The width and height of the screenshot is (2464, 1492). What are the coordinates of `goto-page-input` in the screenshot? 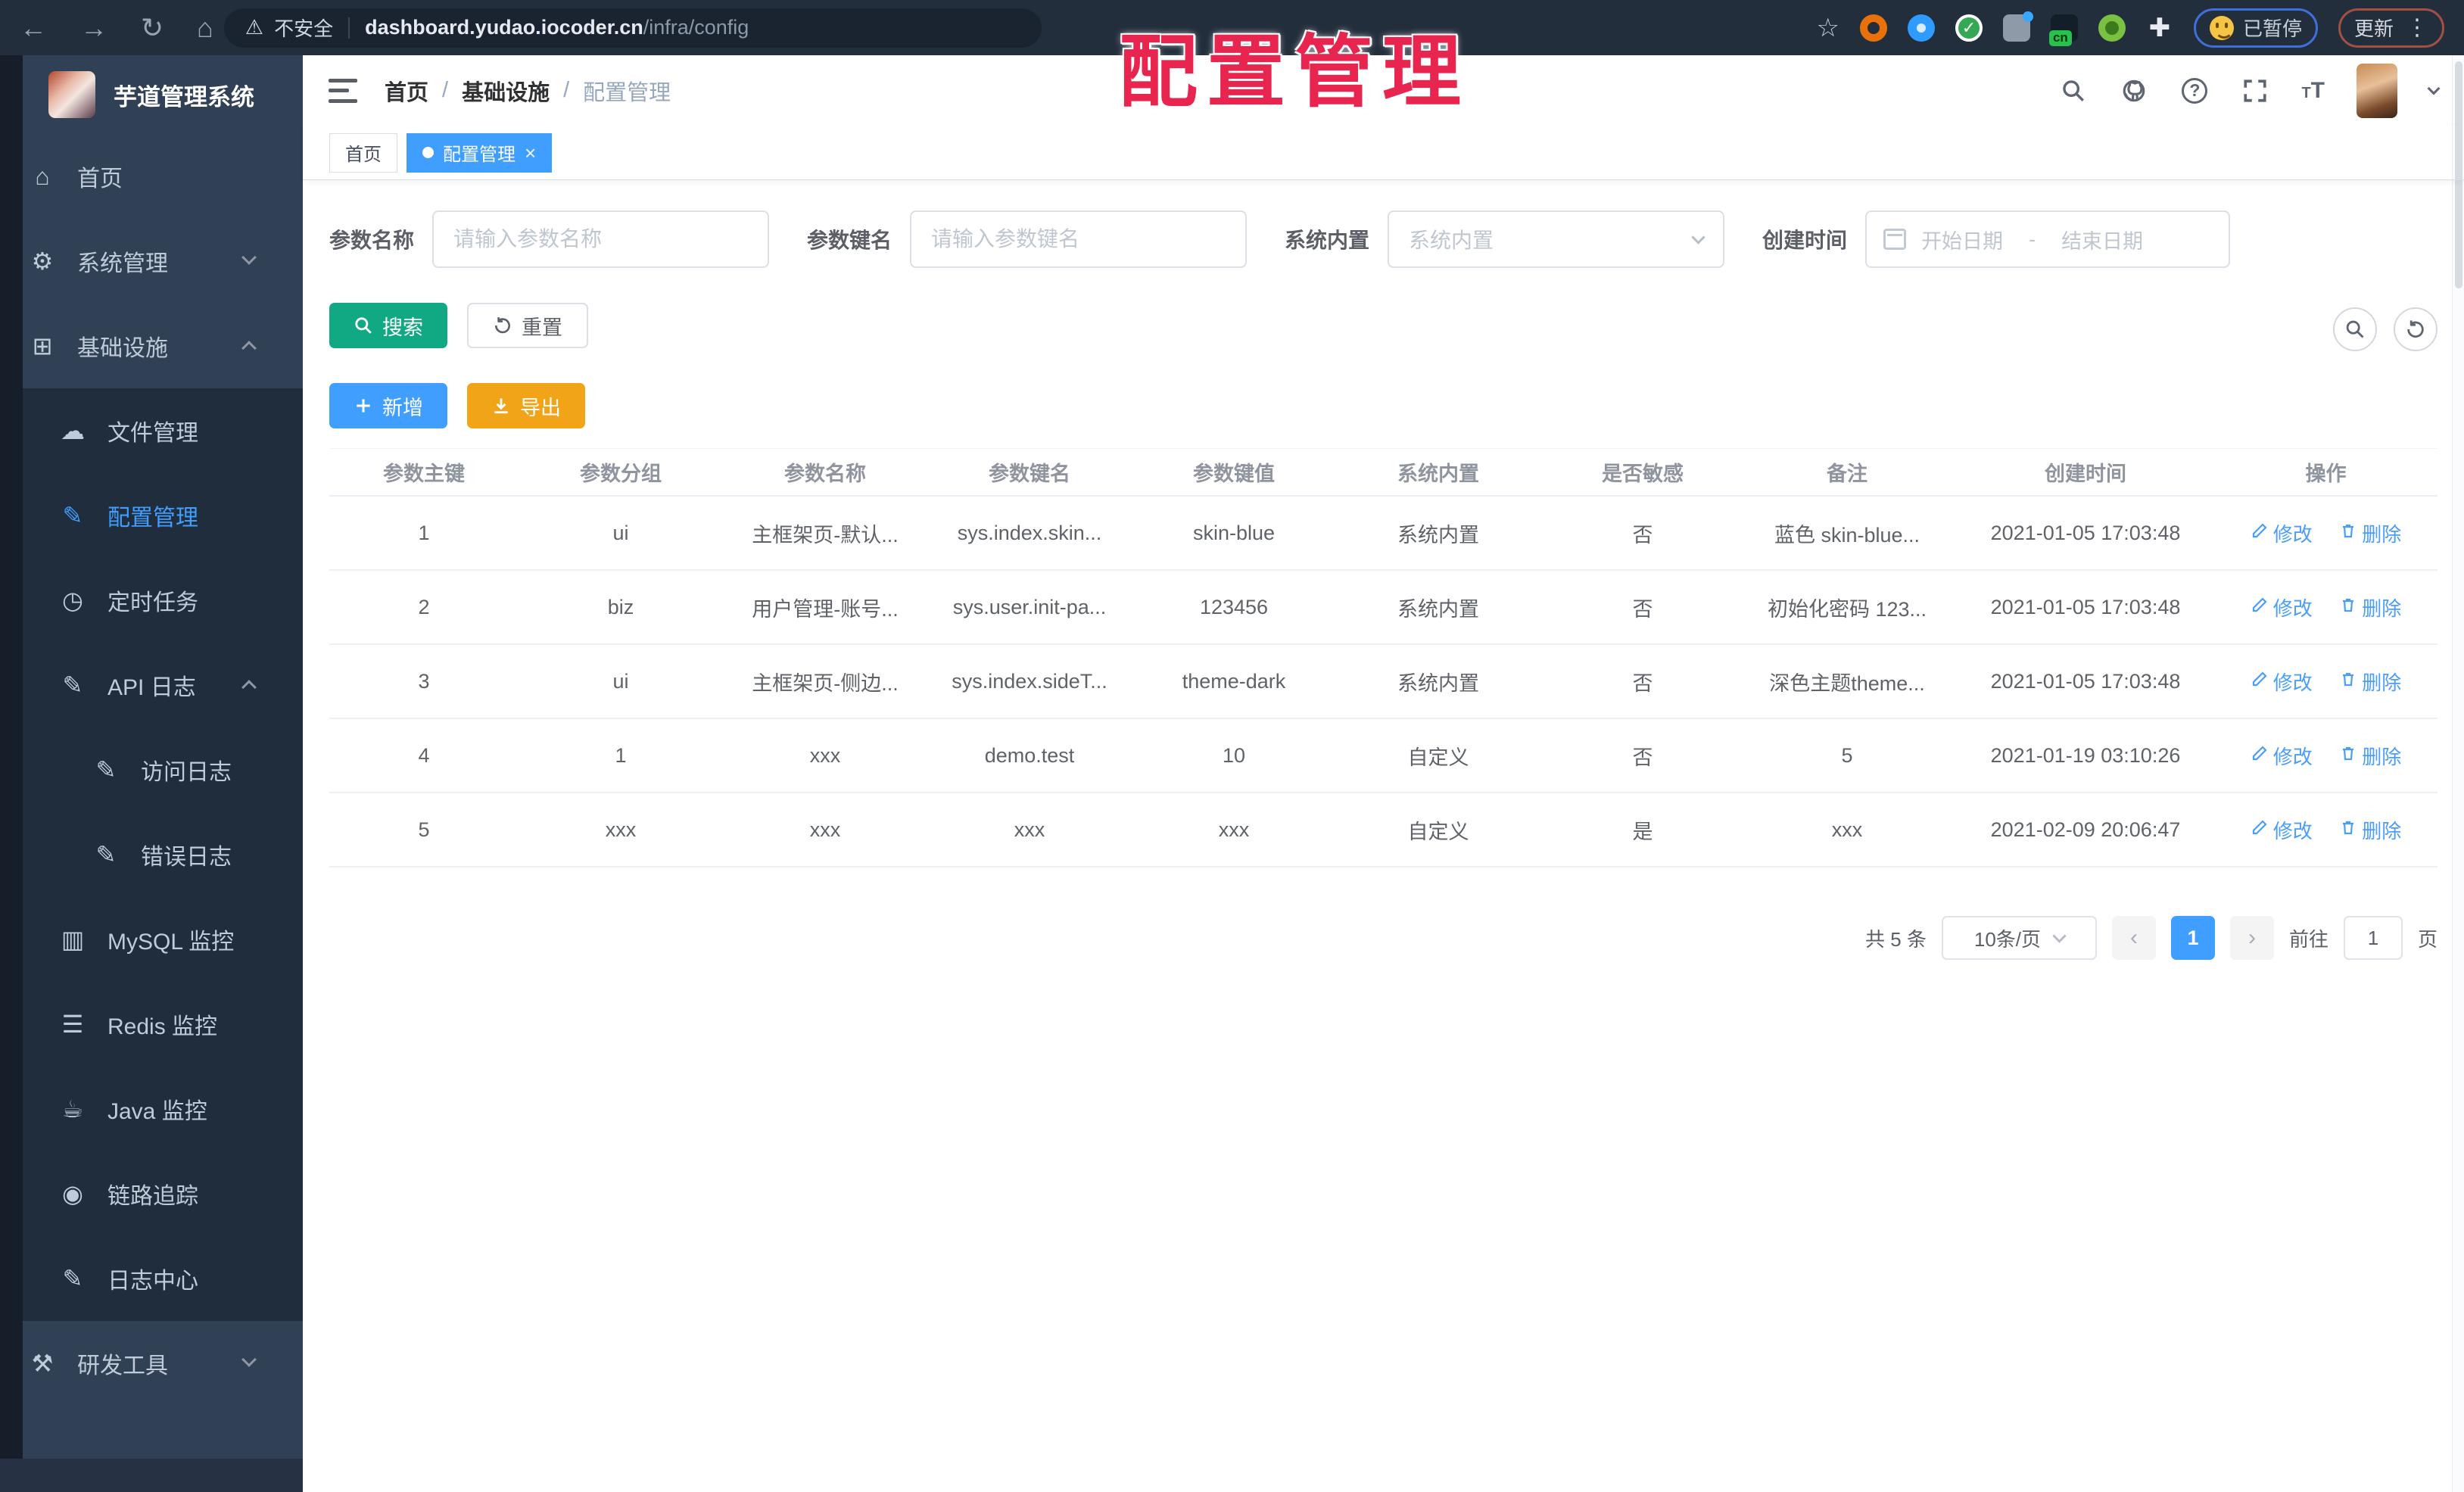 It's located at (2373, 938).